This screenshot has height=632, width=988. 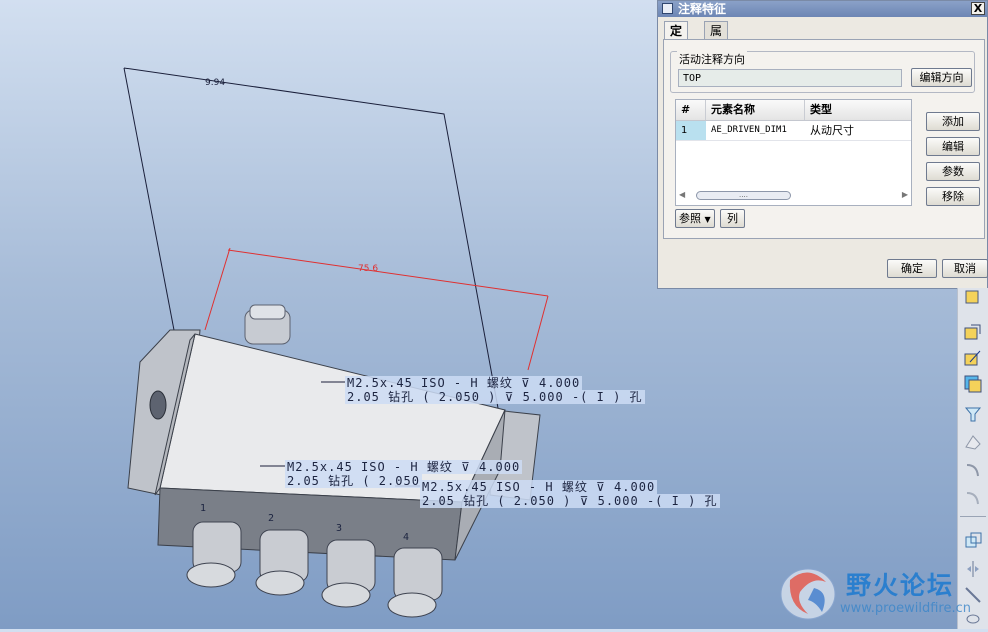 What do you see at coordinates (755, 110) in the screenshot?
I see `column-header-name: 元素名称` at bounding box center [755, 110].